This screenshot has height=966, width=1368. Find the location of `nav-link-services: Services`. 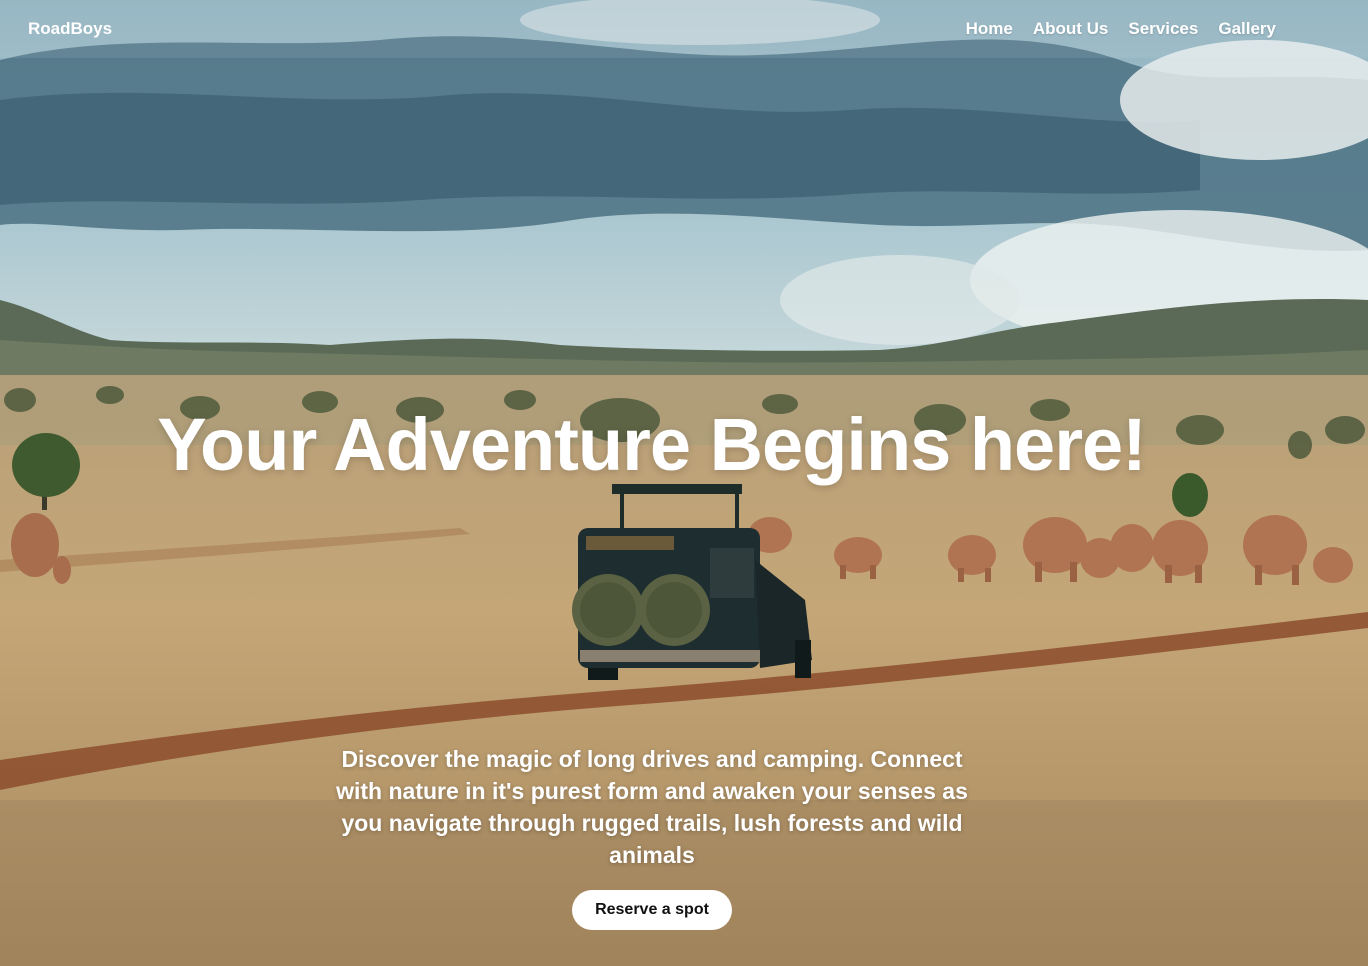

nav-link-services: Services is located at coordinates (1163, 29).